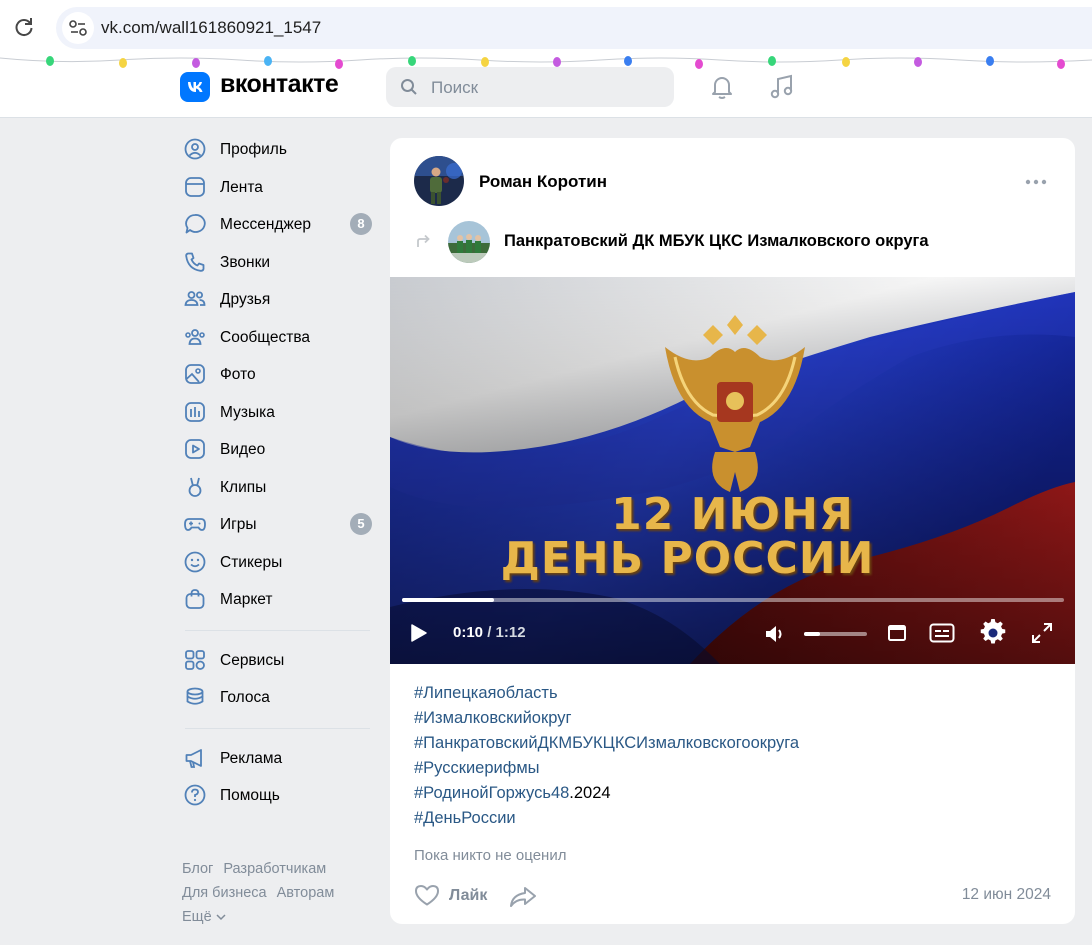 Image resolution: width=1092 pixels, height=945 pixels. What do you see at coordinates (606, 693) in the screenshot?
I see `hashtag-line: #Липецкаяобласть` at bounding box center [606, 693].